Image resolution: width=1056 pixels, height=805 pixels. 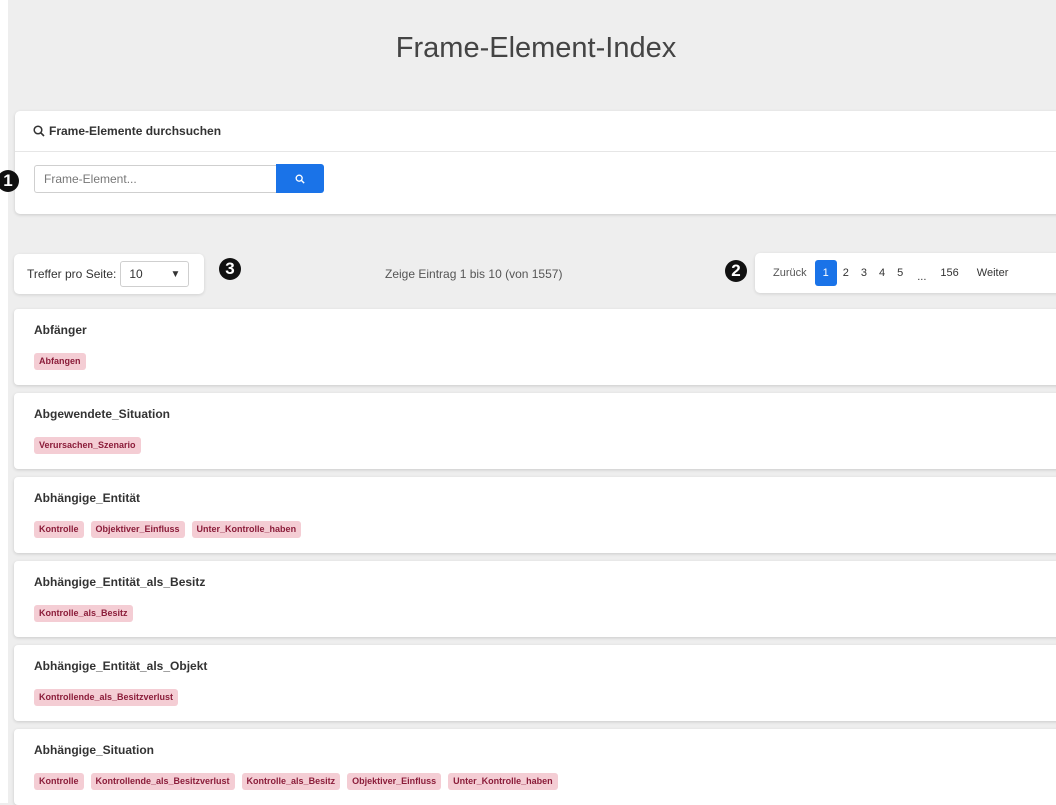 I want to click on marker-3: 3, so click(x=230, y=269).